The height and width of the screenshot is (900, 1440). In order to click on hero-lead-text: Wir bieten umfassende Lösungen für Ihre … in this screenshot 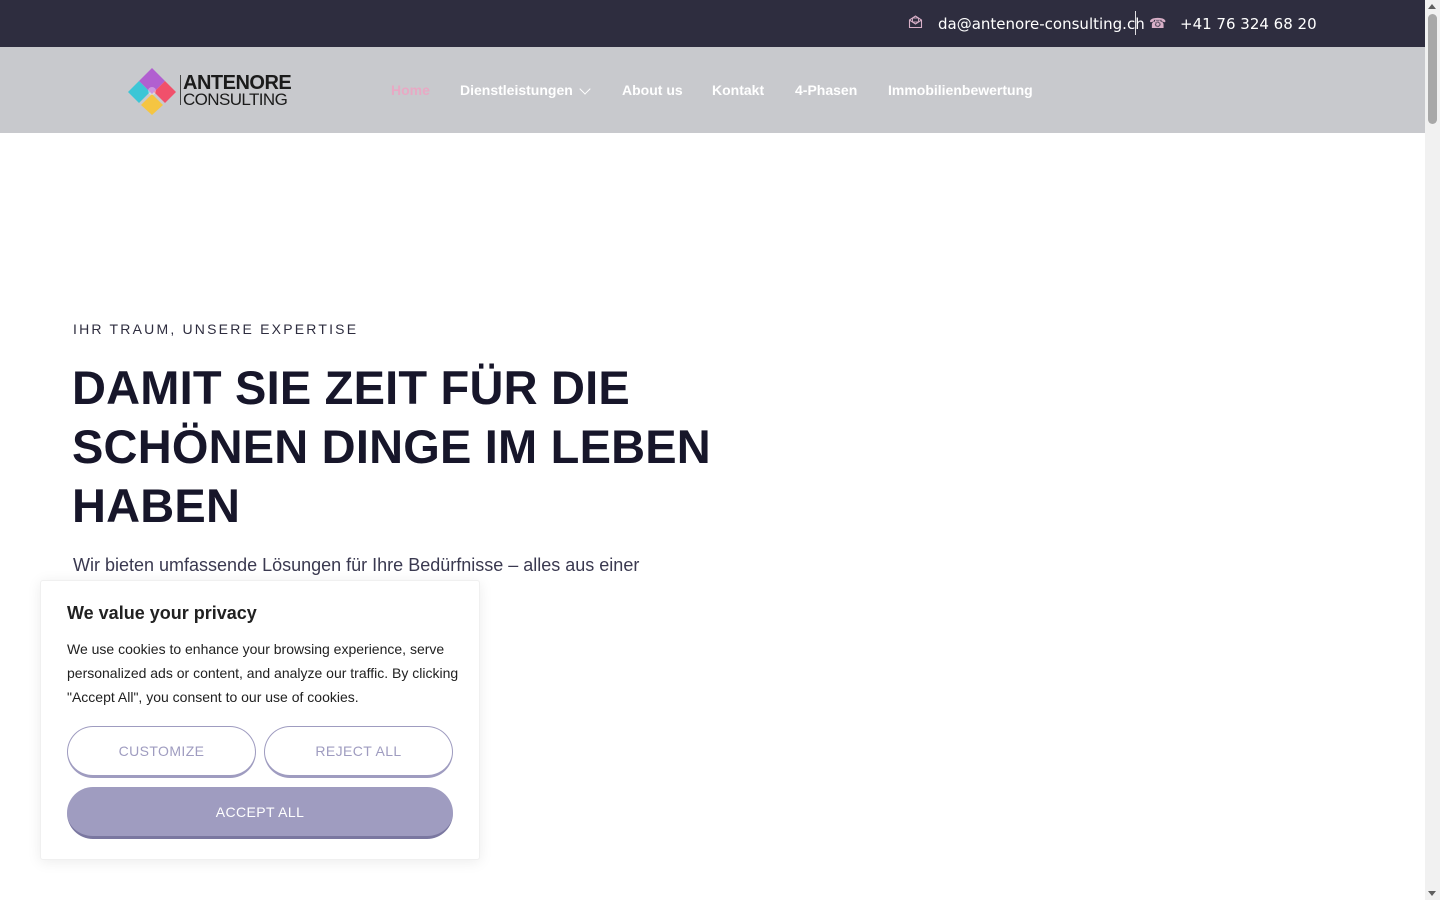, I will do `click(356, 565)`.